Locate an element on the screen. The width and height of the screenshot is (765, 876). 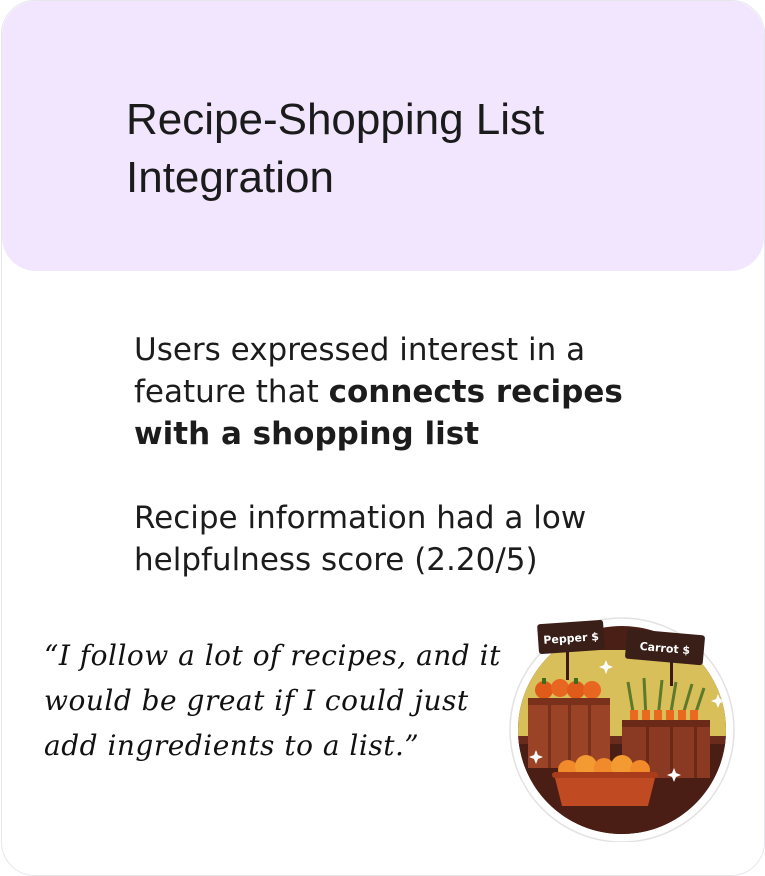
card-title: Recipe-Shopping List Integration is located at coordinates (335, 148).